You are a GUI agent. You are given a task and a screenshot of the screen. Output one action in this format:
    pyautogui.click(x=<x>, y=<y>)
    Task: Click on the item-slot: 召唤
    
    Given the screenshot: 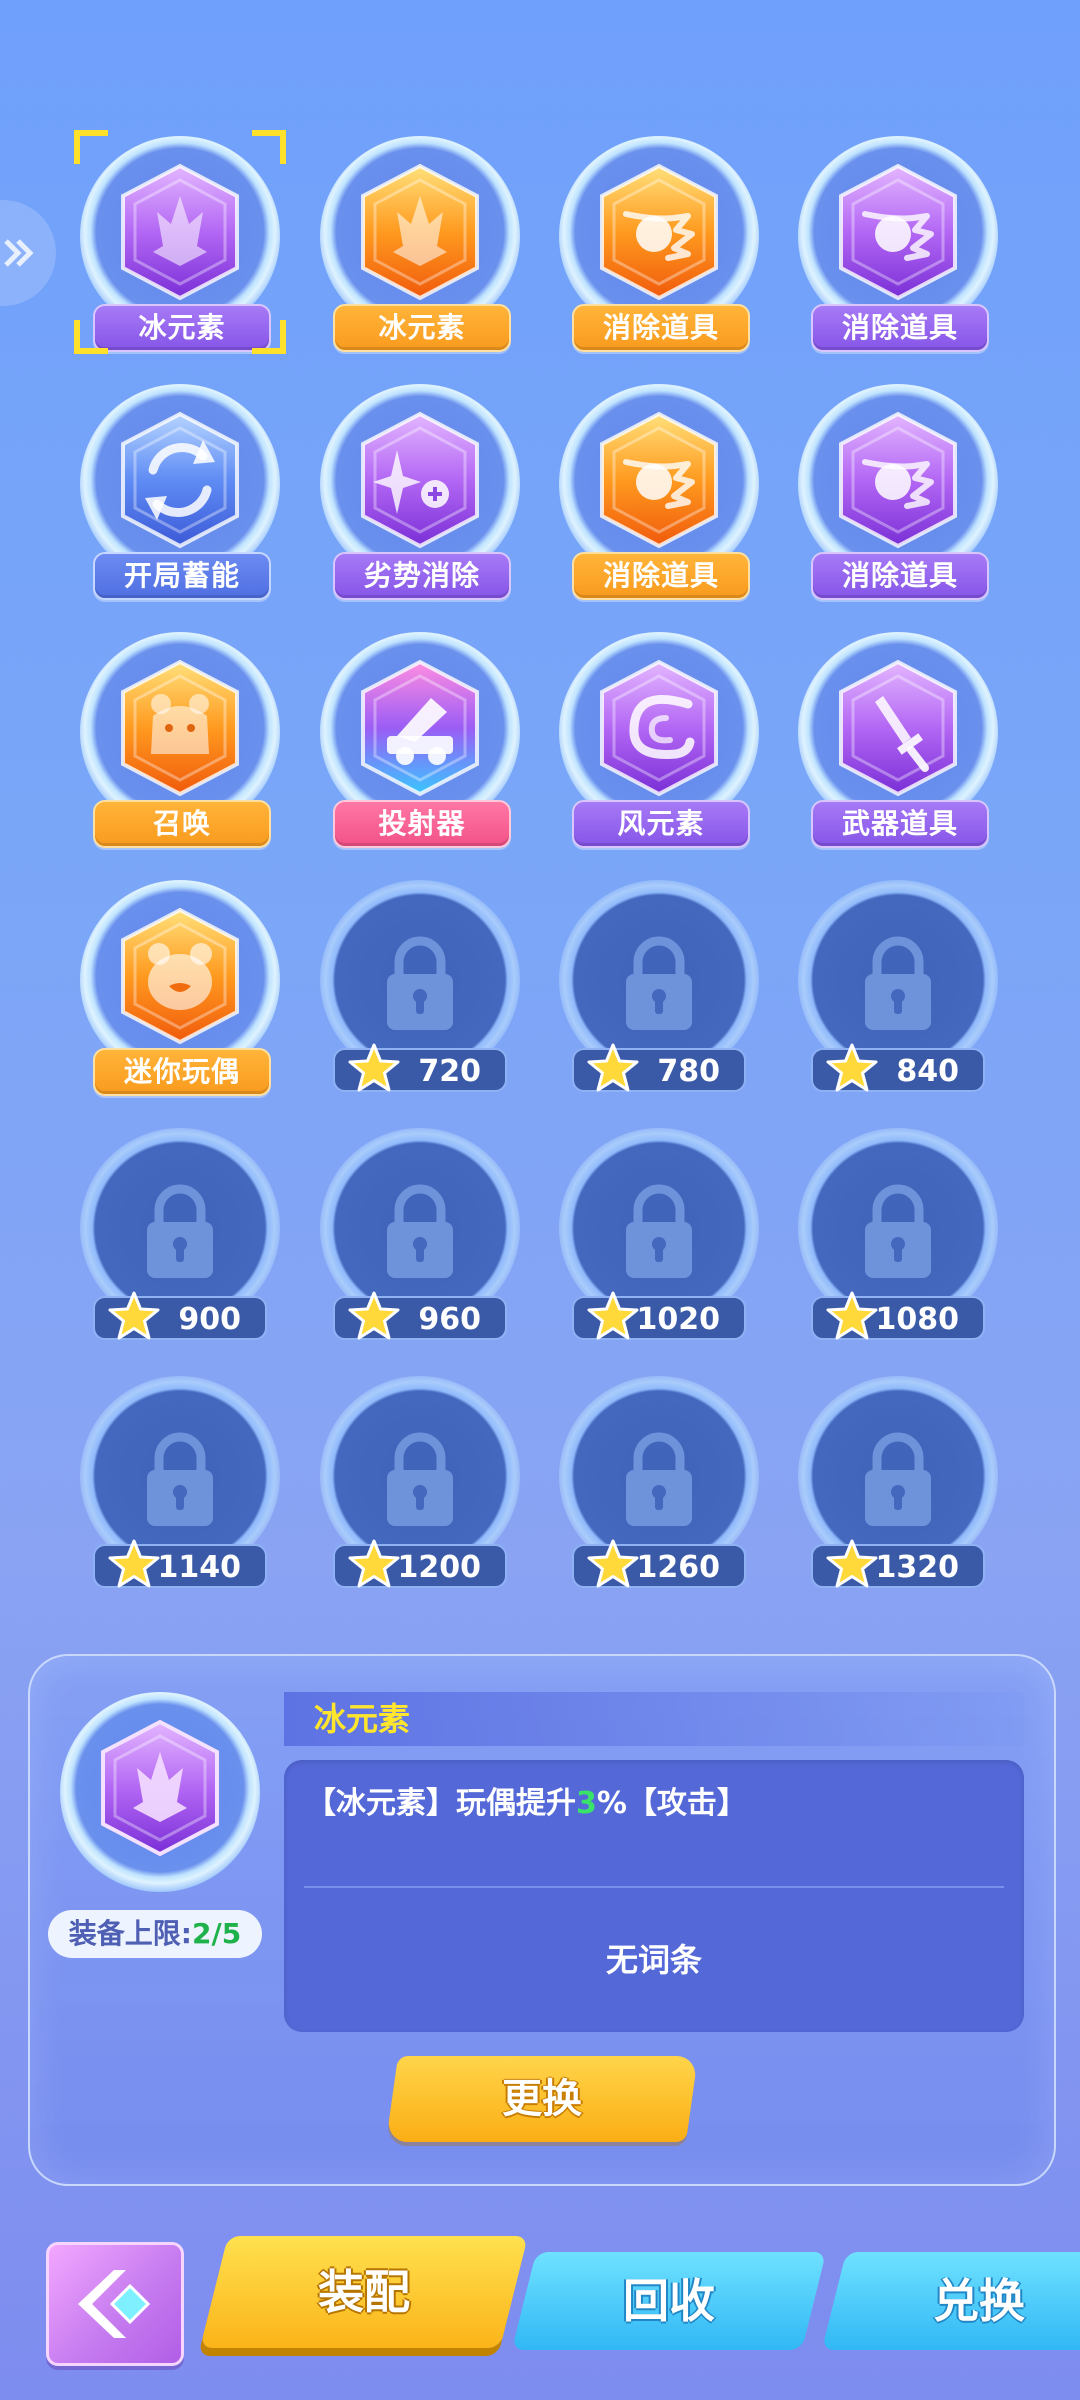 What is the action you would take?
    pyautogui.click(x=180, y=740)
    